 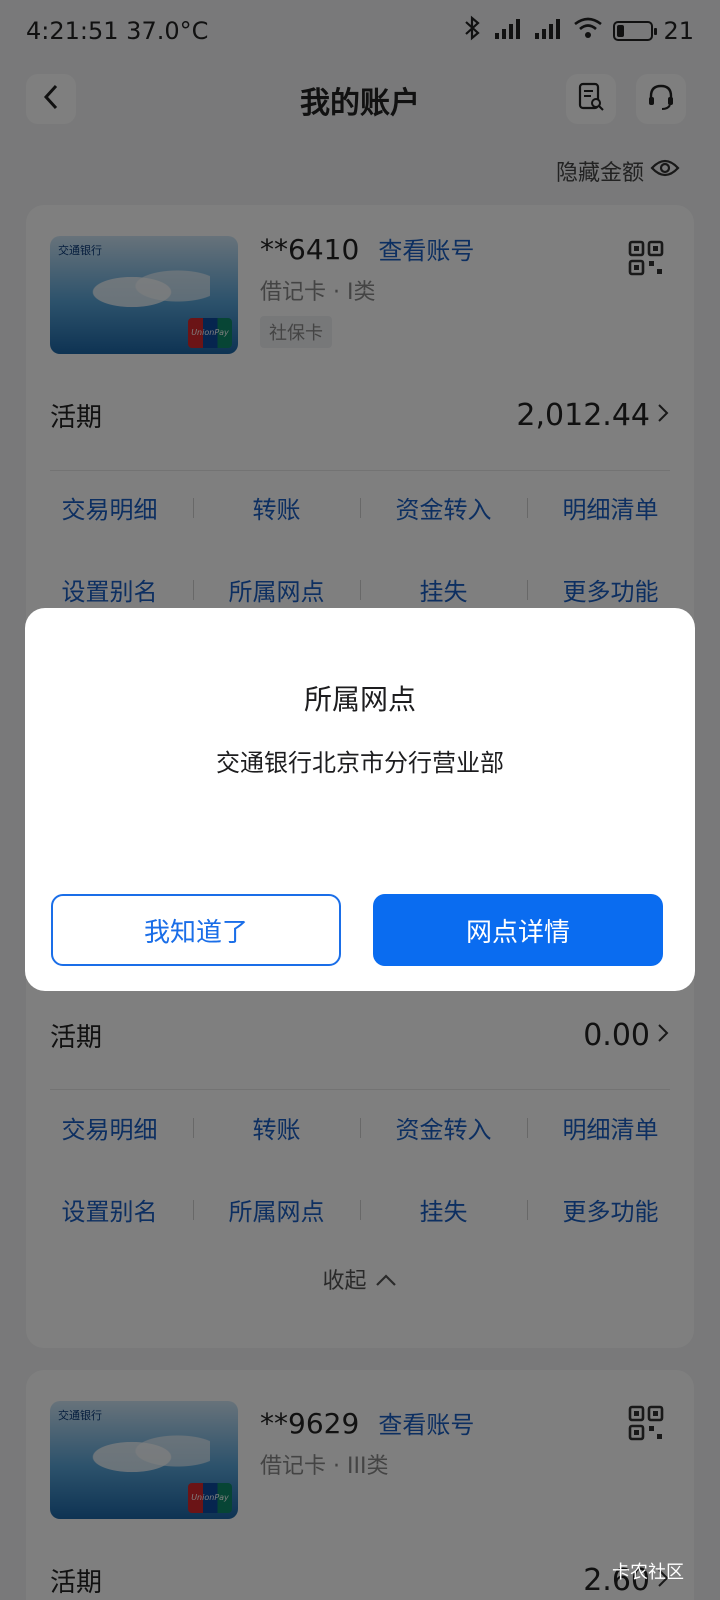 I want to click on watermark: 卡农社区, so click(x=648, y=1572).